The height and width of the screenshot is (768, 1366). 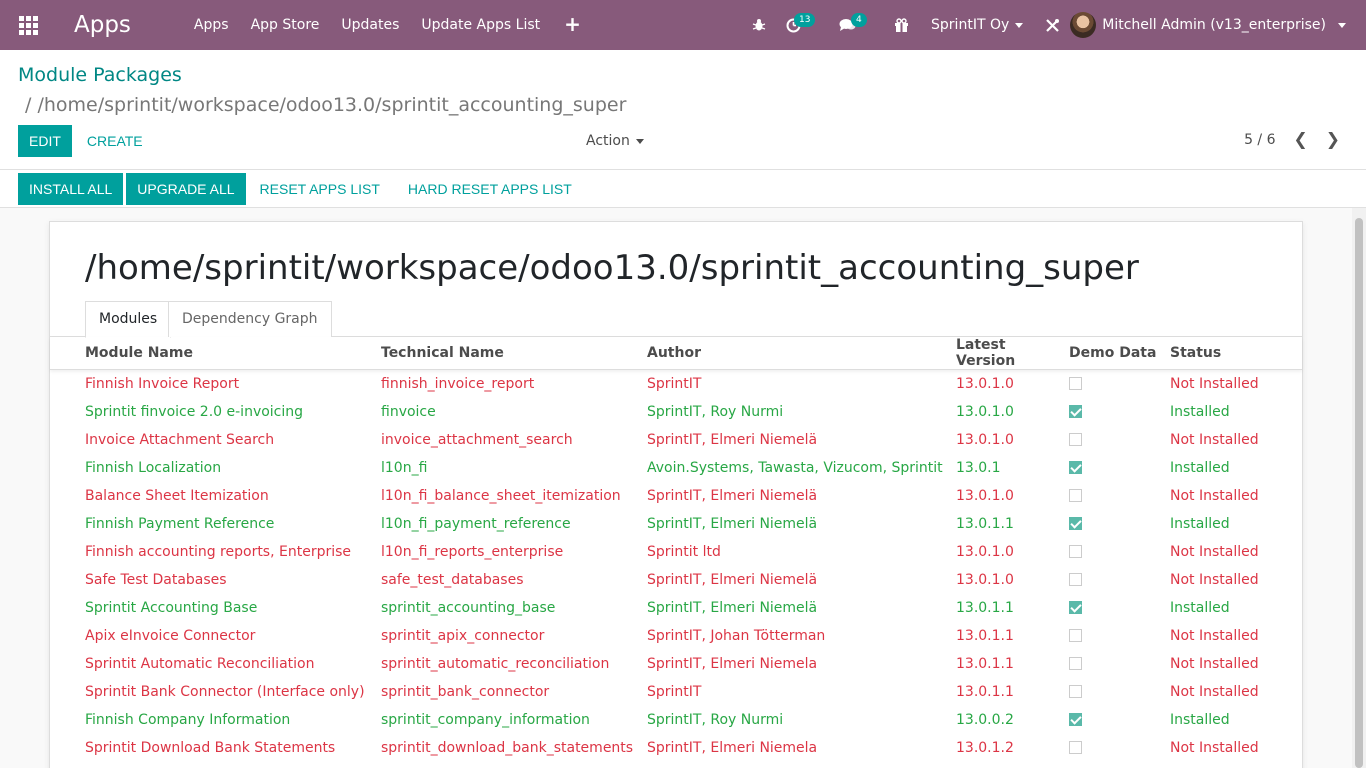 I want to click on column-module-name: Module Name, so click(x=215, y=353).